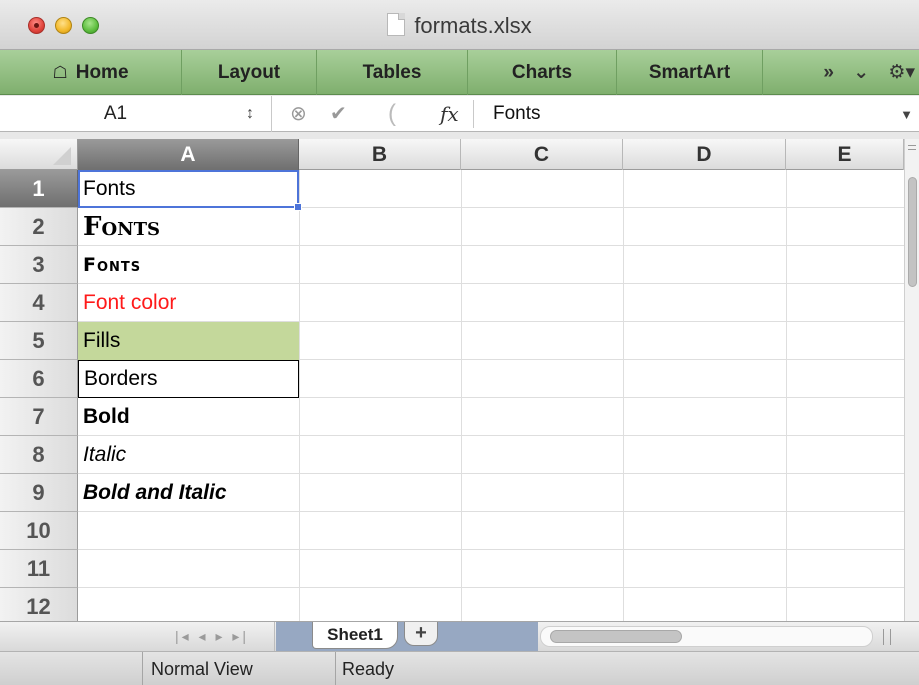 This screenshot has width=919, height=685. Describe the element at coordinates (39, 455) in the screenshot. I see `row-header-8: 8` at that location.